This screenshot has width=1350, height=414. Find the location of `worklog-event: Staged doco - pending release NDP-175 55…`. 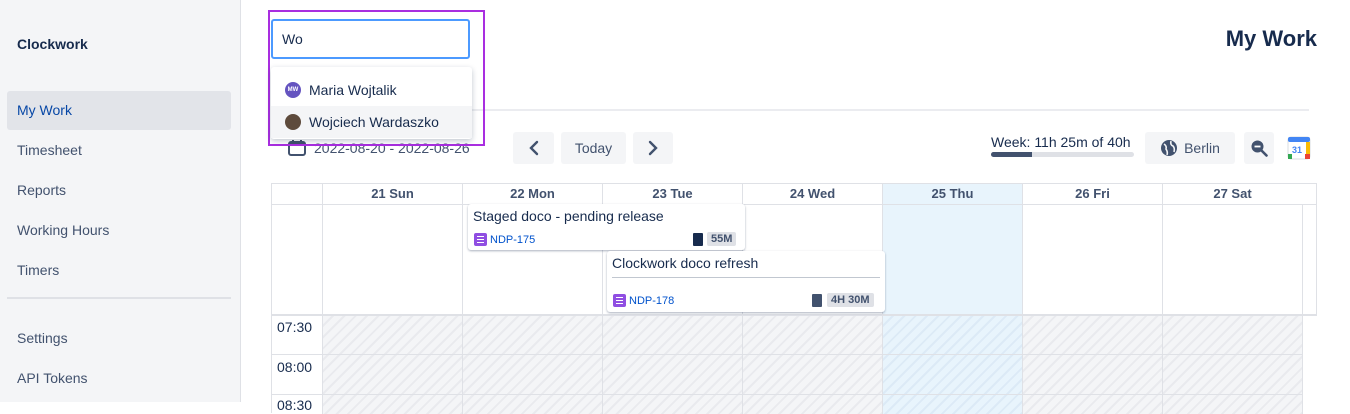

worklog-event: Staged doco - pending release NDP-175 55… is located at coordinates (606, 227).